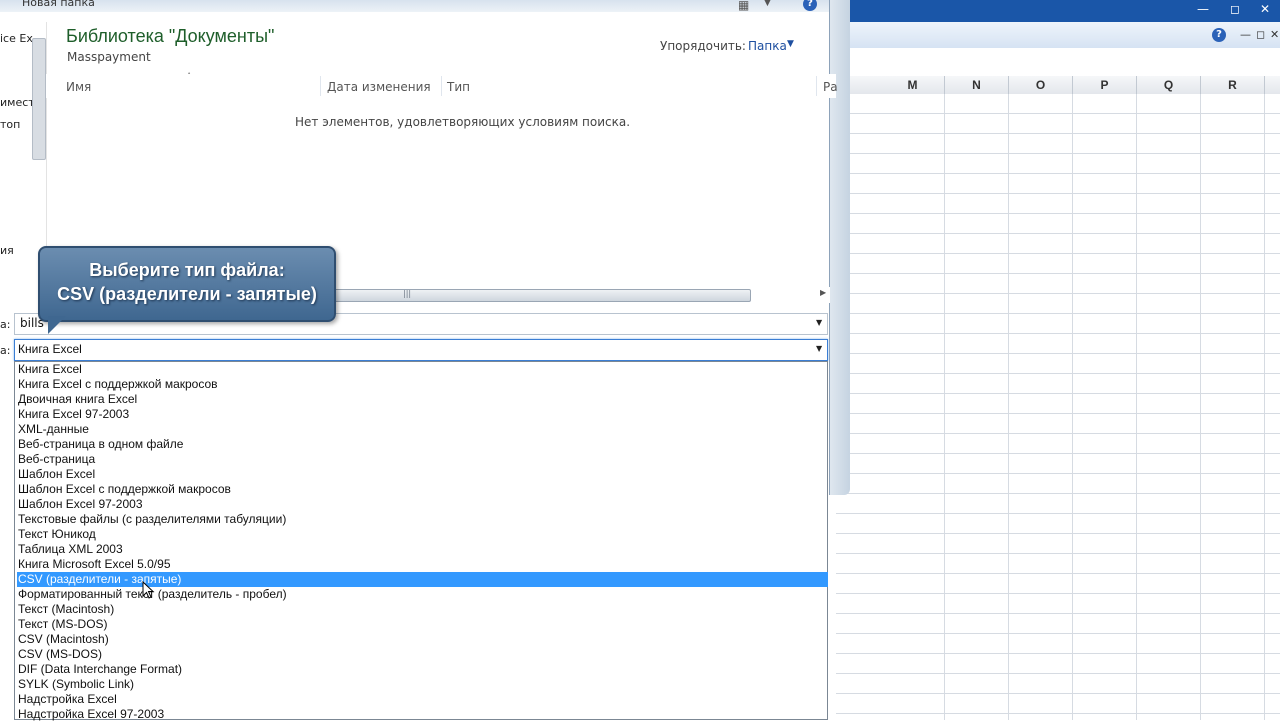 The width and height of the screenshot is (1280, 722). What do you see at coordinates (1203, 10) in the screenshot?
I see `minimize-icon: —` at bounding box center [1203, 10].